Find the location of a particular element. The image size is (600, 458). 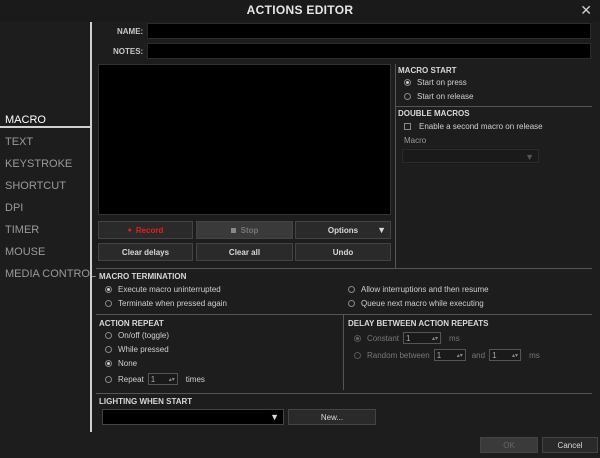

window-title: ACTIONS EDITOR is located at coordinates (300, 10).